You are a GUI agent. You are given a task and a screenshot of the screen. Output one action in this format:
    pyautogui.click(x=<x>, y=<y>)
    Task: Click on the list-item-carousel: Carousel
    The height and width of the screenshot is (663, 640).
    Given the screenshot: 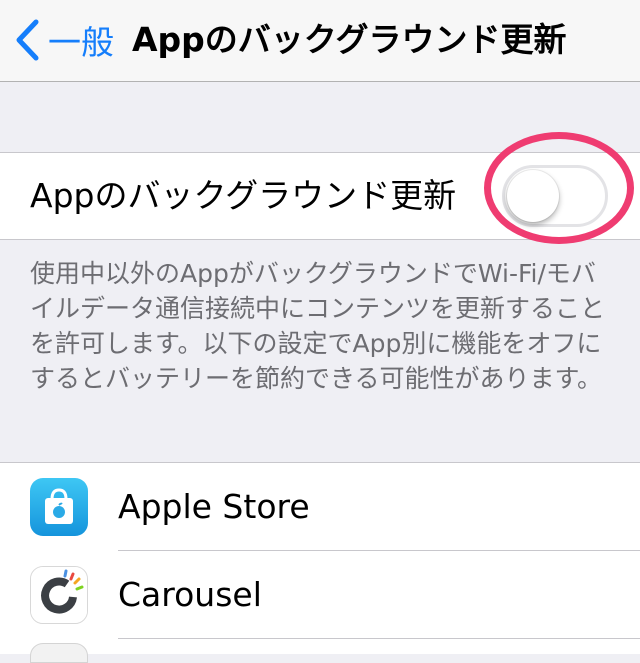 What is the action you would take?
    pyautogui.click(x=320, y=595)
    